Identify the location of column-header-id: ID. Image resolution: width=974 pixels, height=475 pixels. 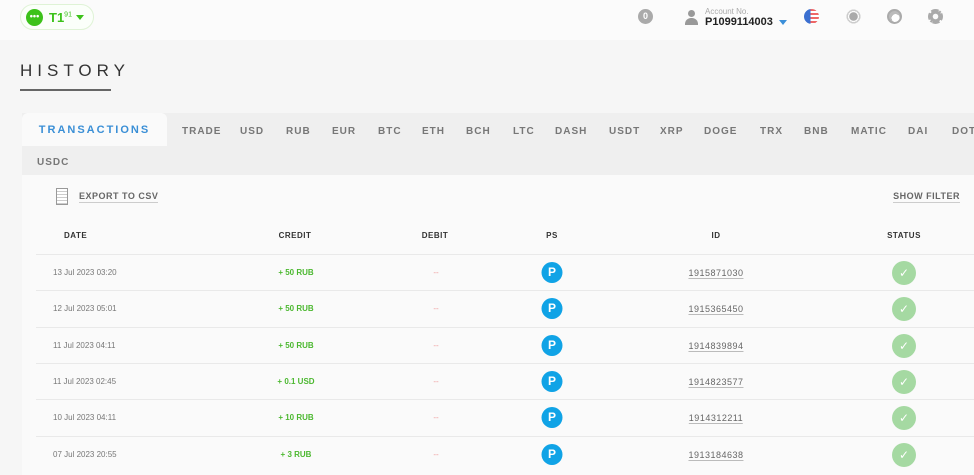
(716, 235).